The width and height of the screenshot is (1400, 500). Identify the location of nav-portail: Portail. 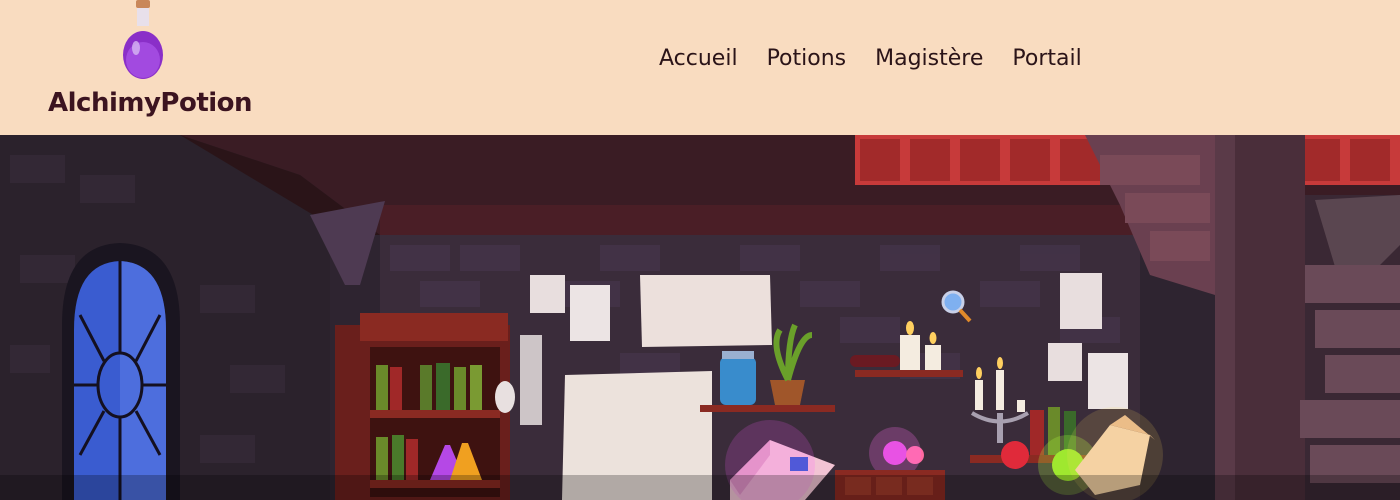
(1046, 58).